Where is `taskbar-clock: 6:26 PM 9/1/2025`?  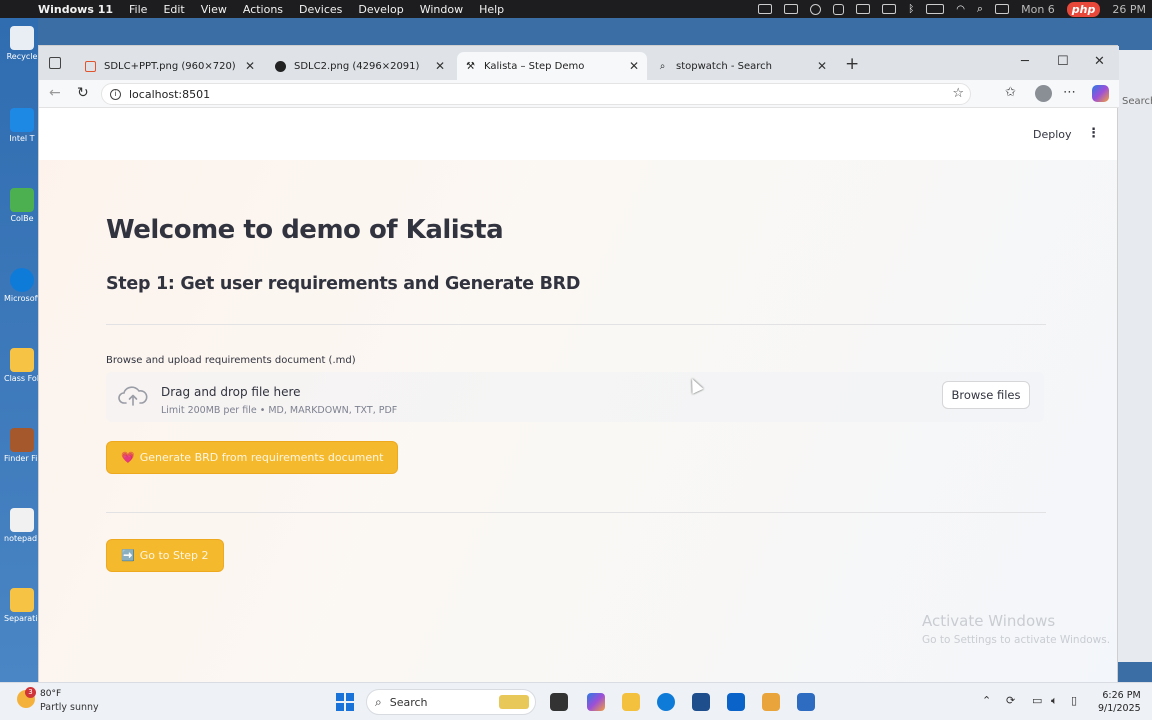 taskbar-clock: 6:26 PM 9/1/2025 is located at coordinates (1119, 702).